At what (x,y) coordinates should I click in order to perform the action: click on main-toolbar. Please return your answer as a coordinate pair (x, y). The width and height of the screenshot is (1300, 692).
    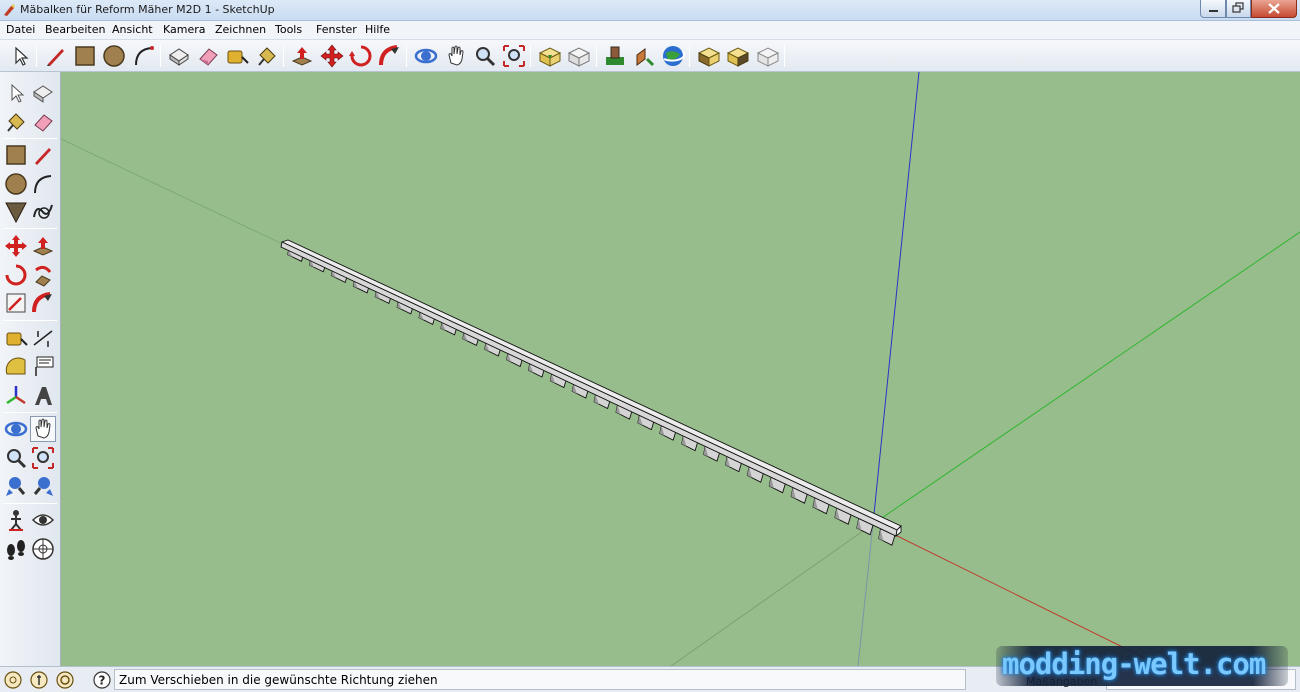
    Looking at the image, I should click on (650, 56).